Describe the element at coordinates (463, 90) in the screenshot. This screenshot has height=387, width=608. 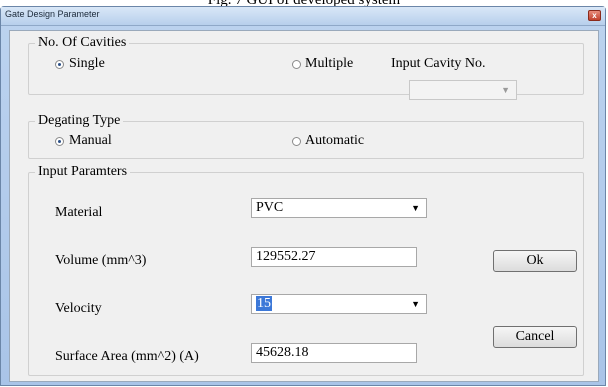
I see `input-cavity-select: ▼` at that location.